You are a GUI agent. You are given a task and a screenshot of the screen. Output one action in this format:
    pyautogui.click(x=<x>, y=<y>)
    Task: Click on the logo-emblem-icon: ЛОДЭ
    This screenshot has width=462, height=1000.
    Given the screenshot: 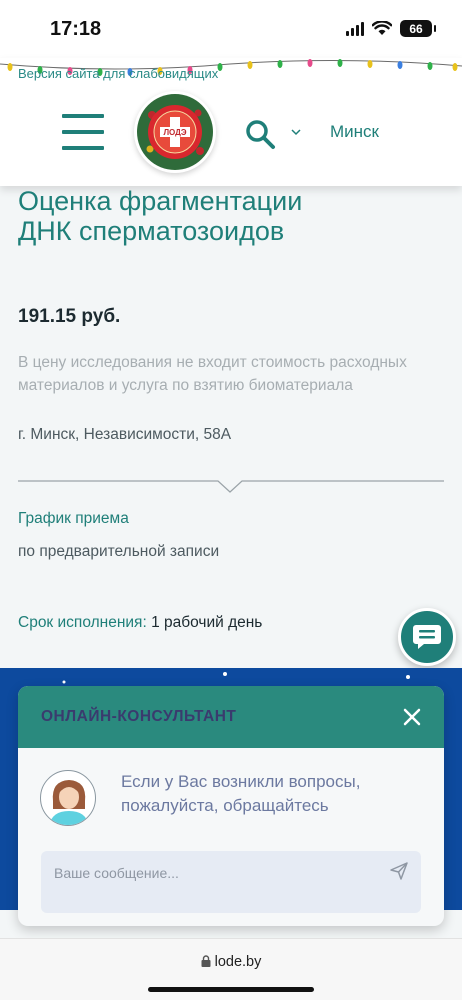 What is the action you would take?
    pyautogui.click(x=175, y=132)
    